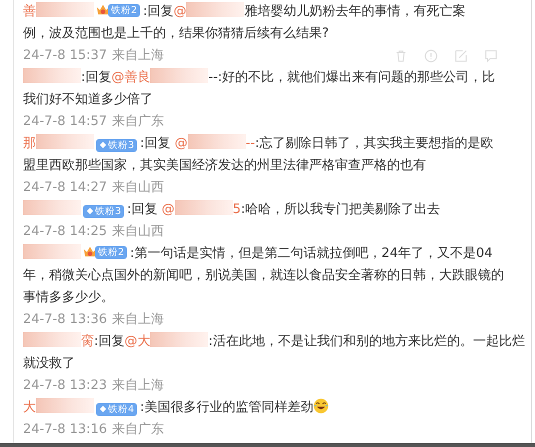 This screenshot has height=447, width=535. I want to click on comment-text: 盟里西欧那些国家，其实美国经济发达的州里法律严格审查严格的也有, so click(225, 166).